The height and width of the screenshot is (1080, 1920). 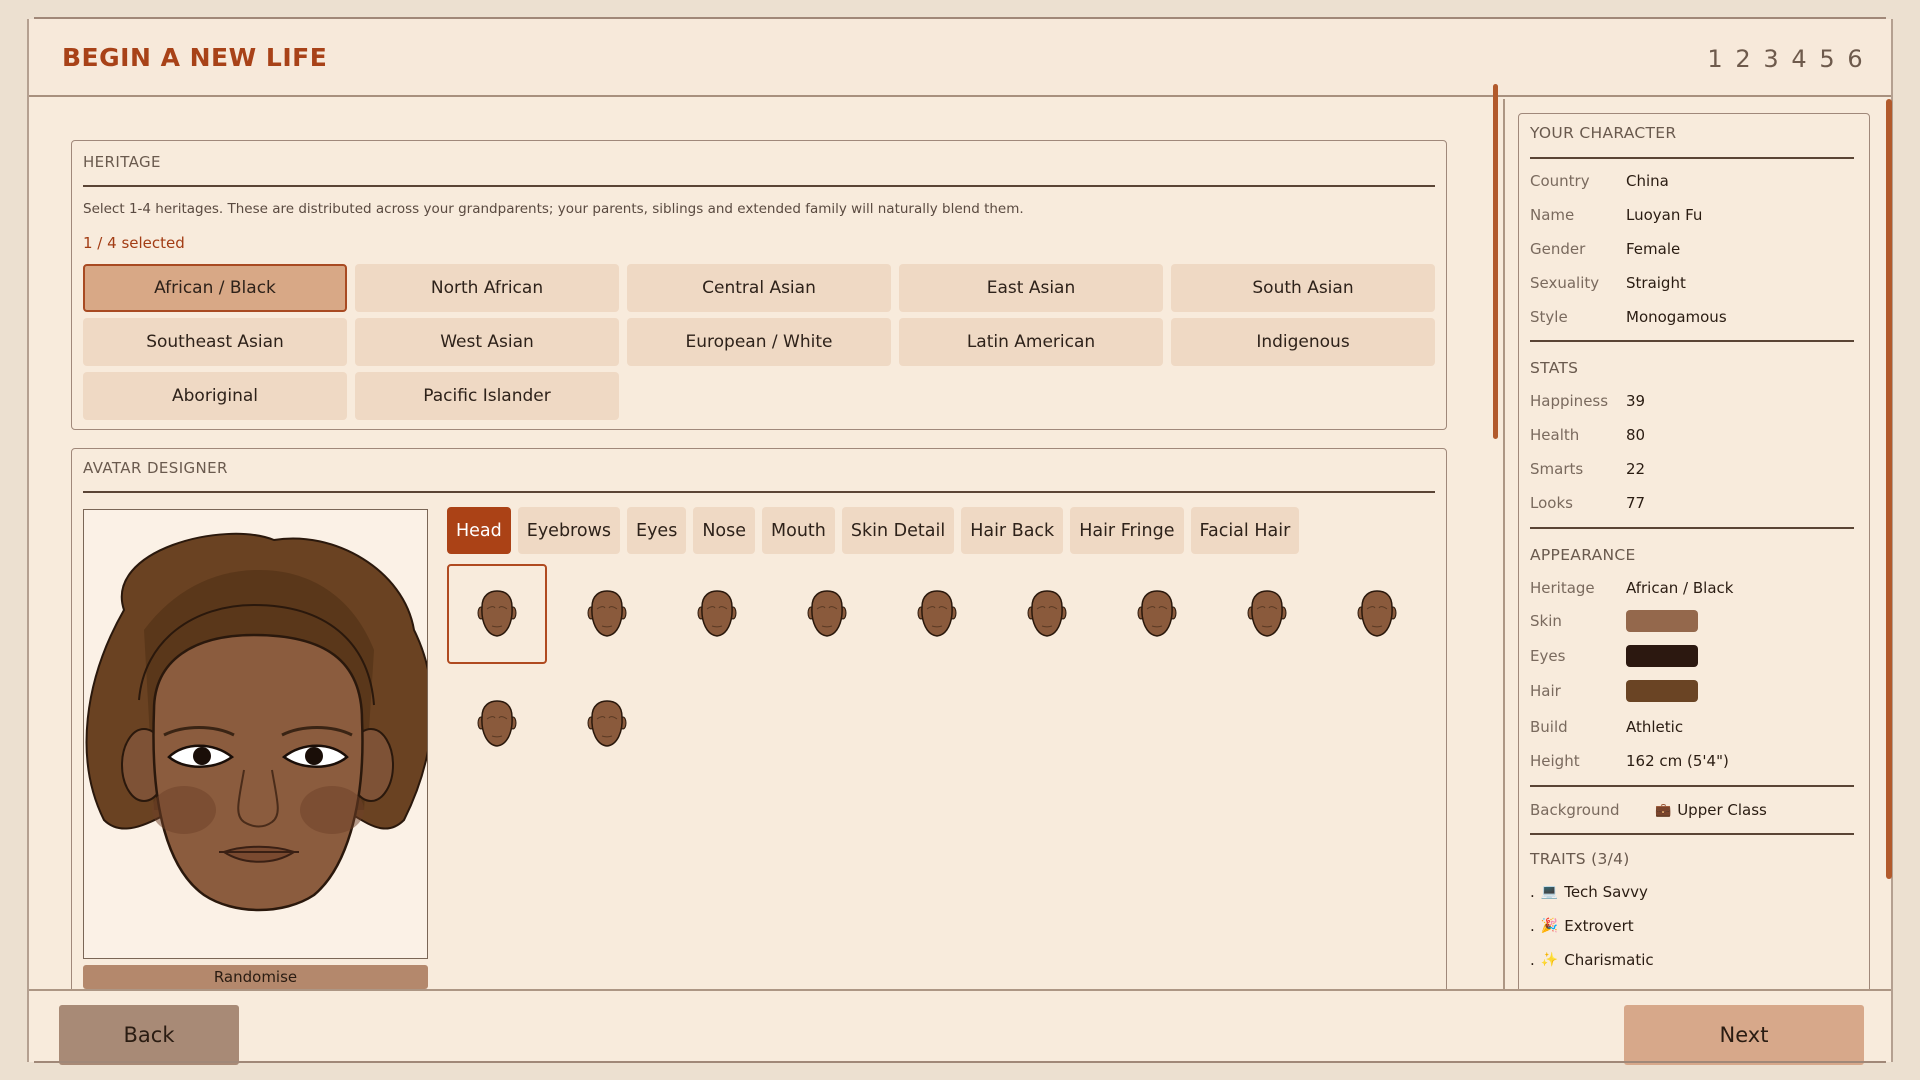 I want to click on heritage-option-button: Southeast Asian, so click(x=215, y=342).